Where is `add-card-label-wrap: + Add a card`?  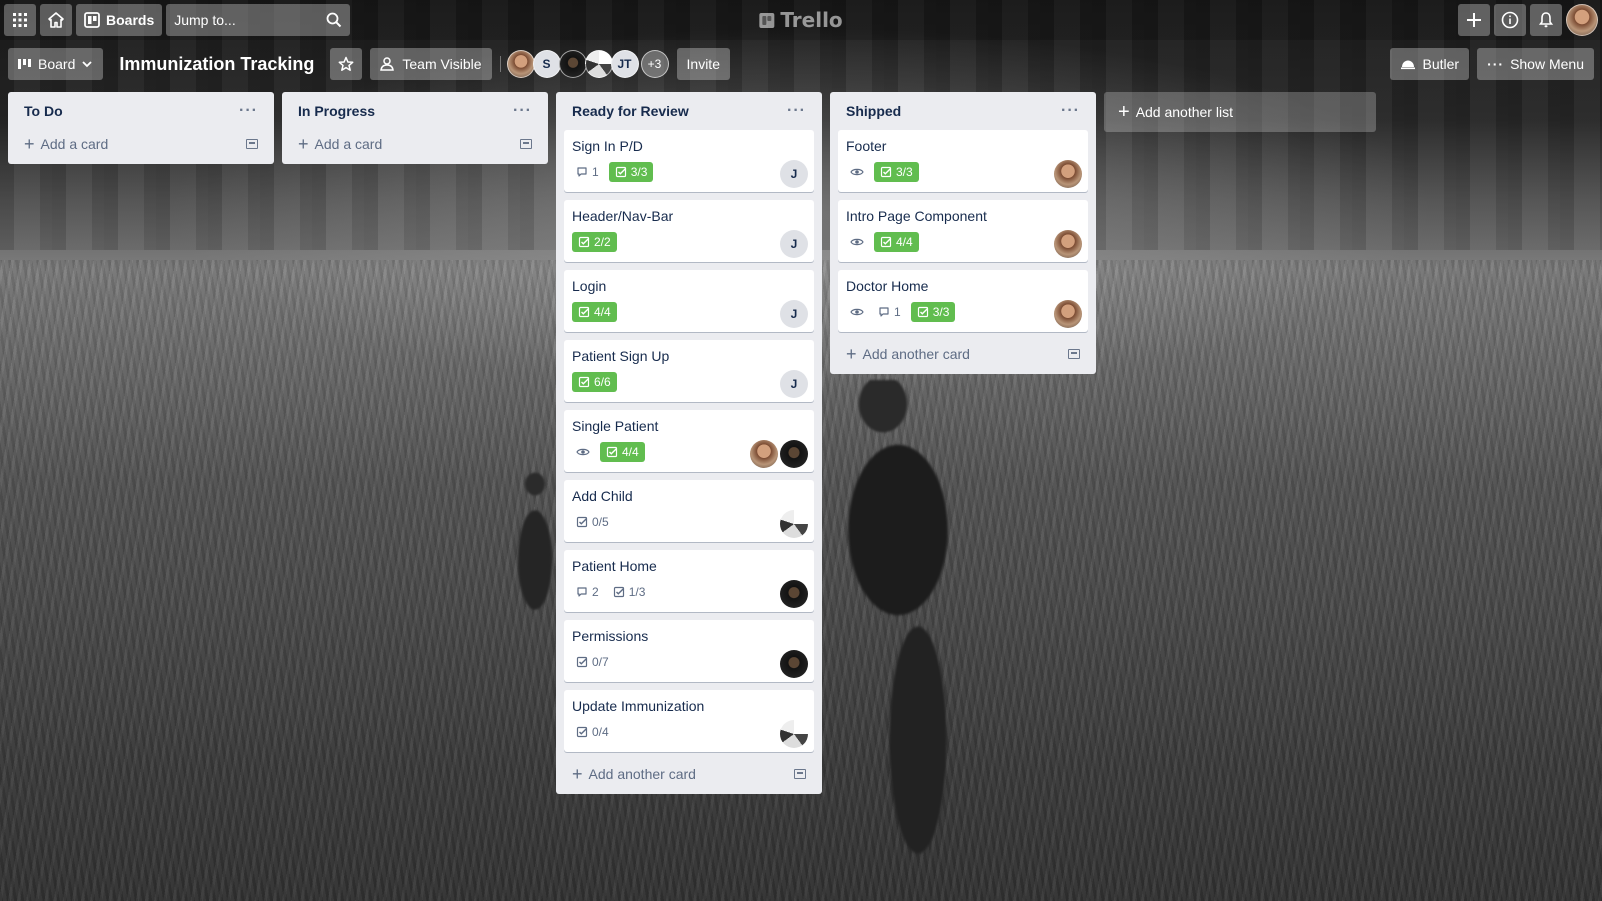
add-card-label-wrap: + Add a card is located at coordinates (66, 144).